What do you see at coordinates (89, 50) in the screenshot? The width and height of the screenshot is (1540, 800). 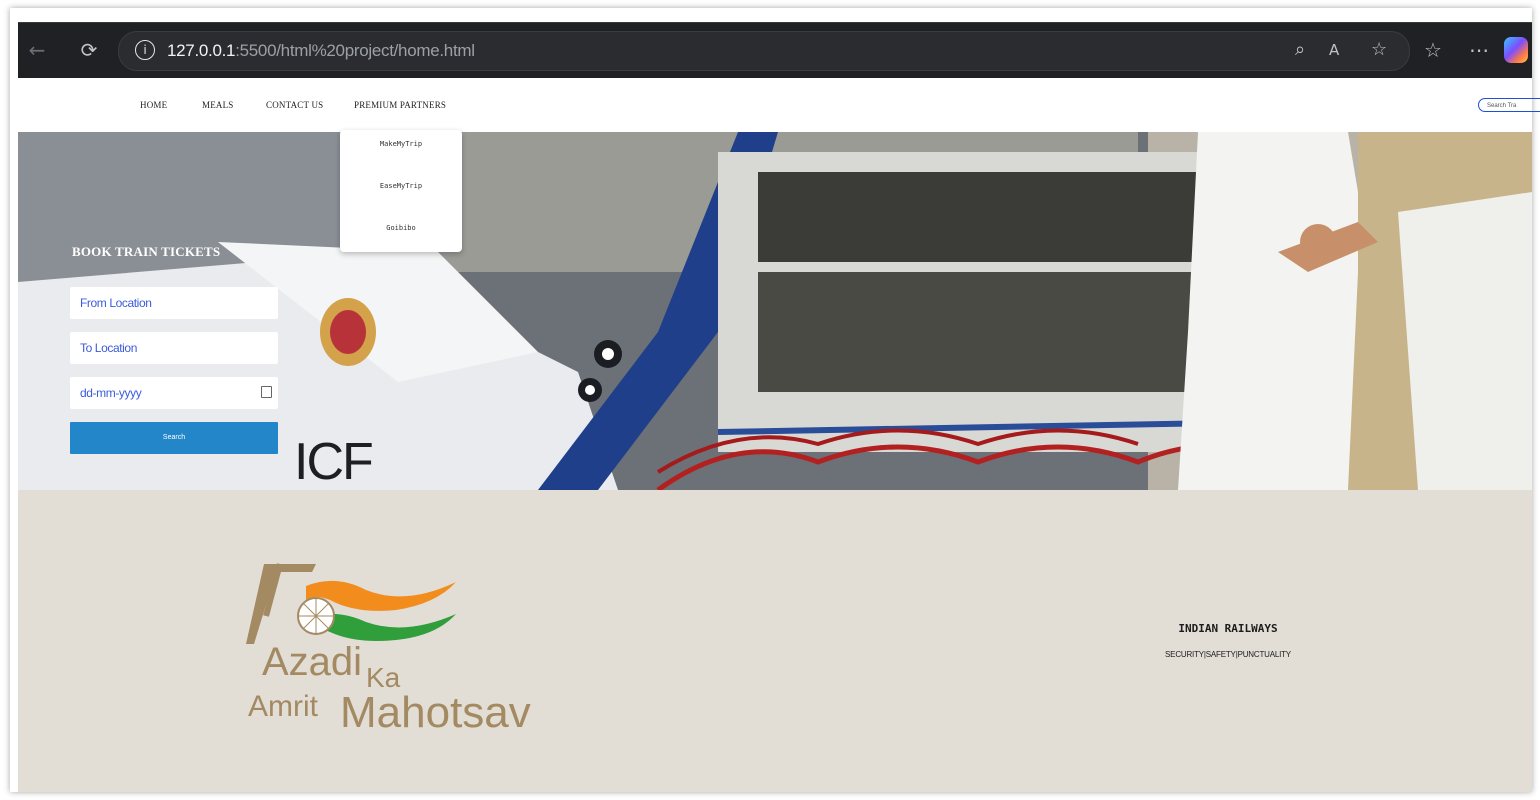 I see `reload-icon: ⟳` at bounding box center [89, 50].